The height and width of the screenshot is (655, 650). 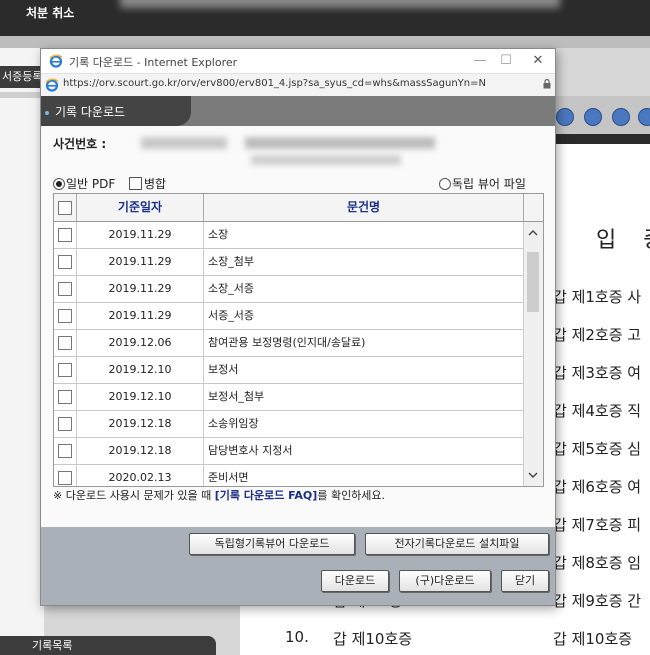 What do you see at coordinates (365, 235) in the screenshot?
I see `row-document-name: 소장` at bounding box center [365, 235].